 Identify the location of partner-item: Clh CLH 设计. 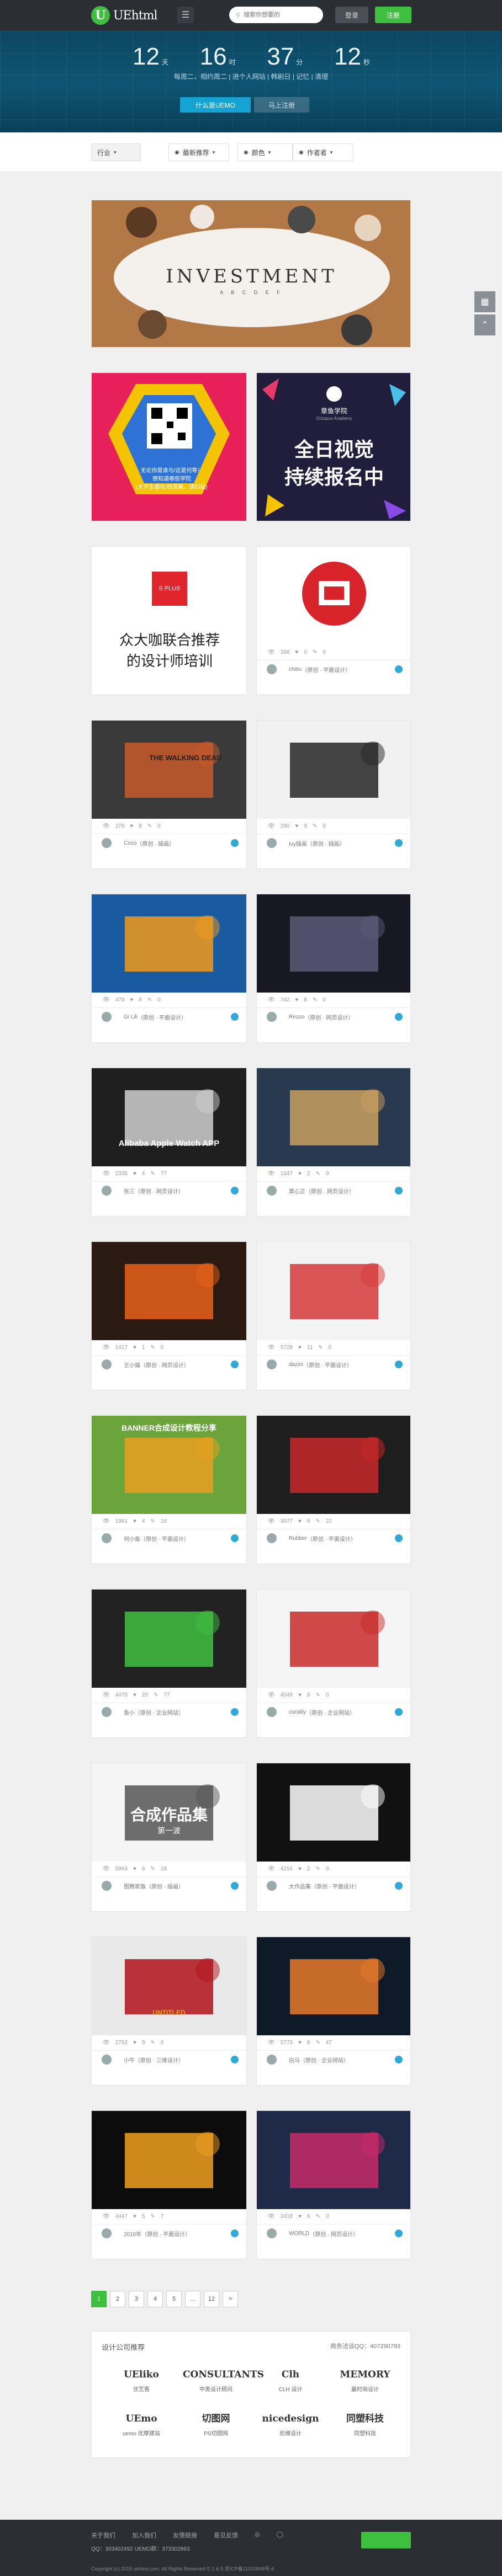
(290, 2379).